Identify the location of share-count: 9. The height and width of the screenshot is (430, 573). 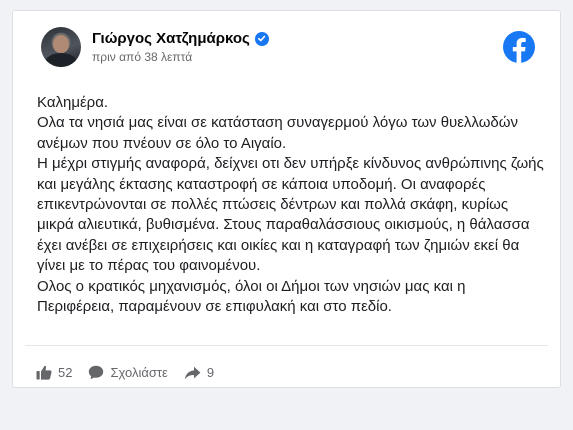
(210, 372).